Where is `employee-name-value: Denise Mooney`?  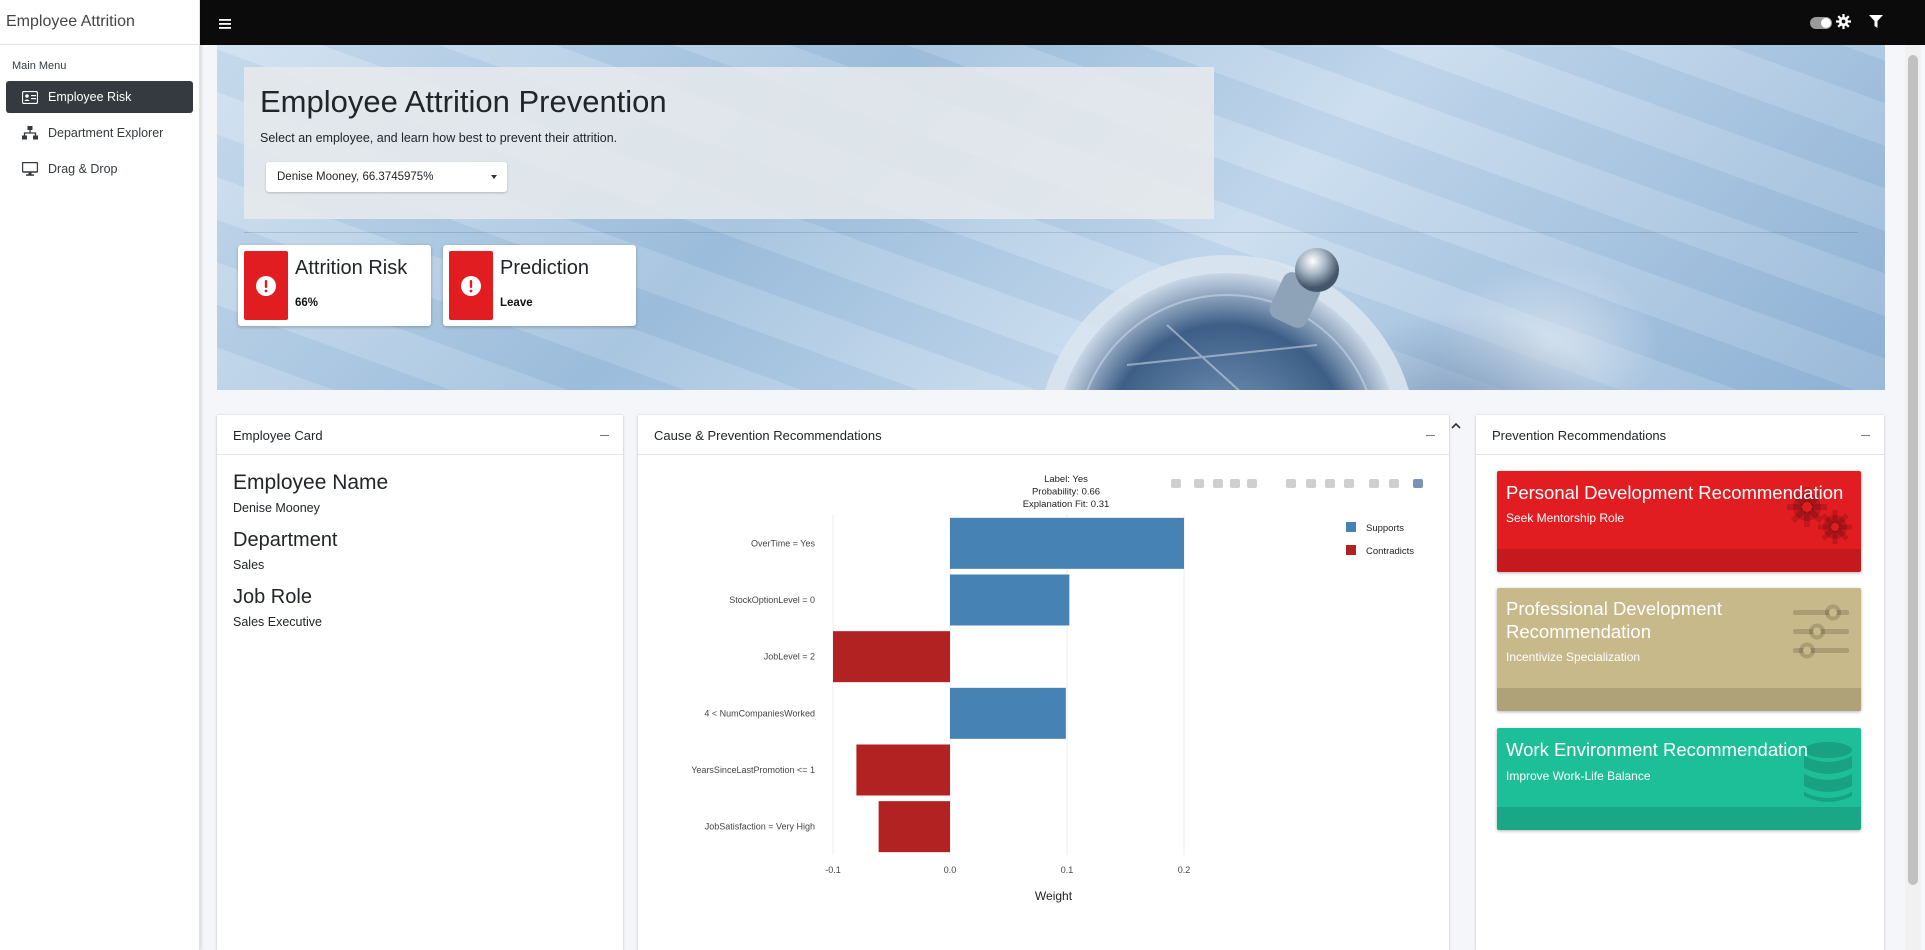
employee-name-value: Denise Mooney is located at coordinates (276, 508).